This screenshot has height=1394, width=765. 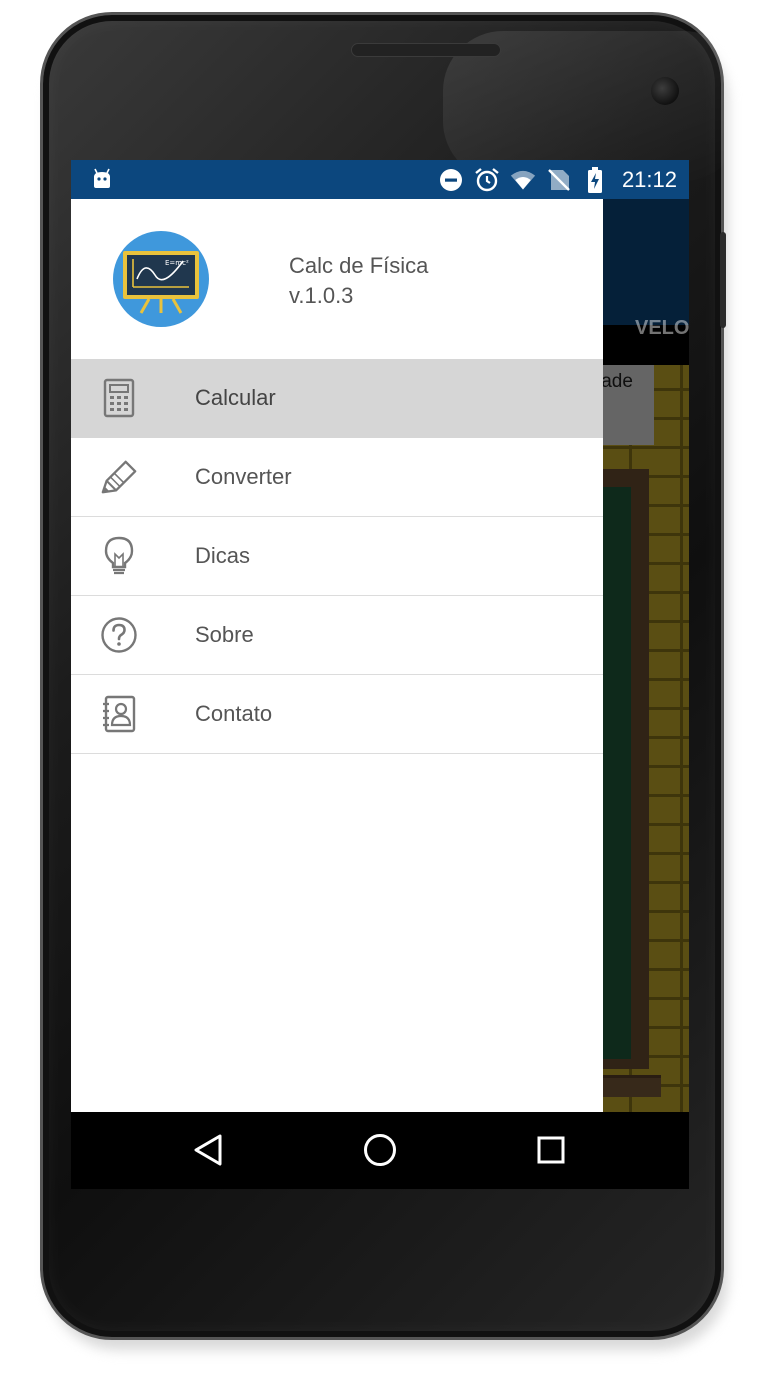 What do you see at coordinates (559, 180) in the screenshot?
I see `no-sim-icon` at bounding box center [559, 180].